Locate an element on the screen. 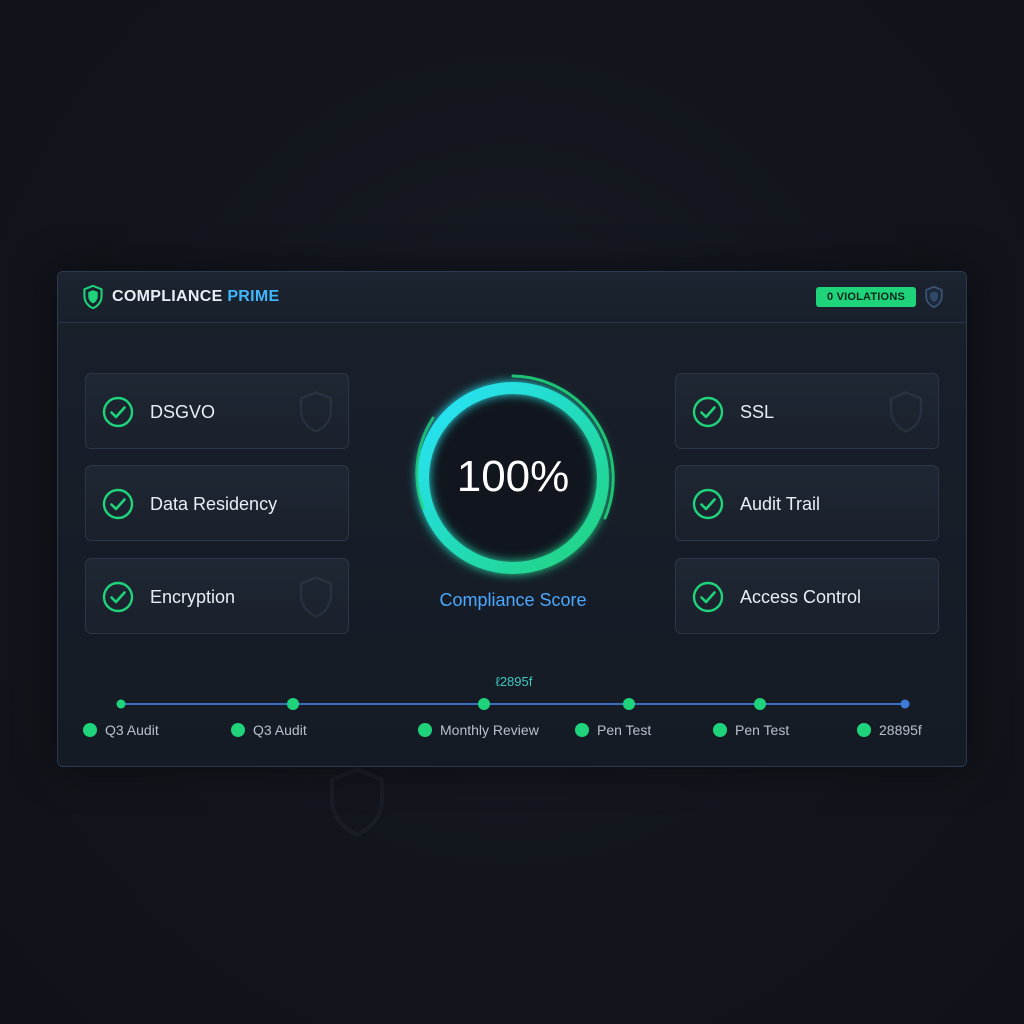  compliance-score-label: Compliance Score is located at coordinates (513, 600).